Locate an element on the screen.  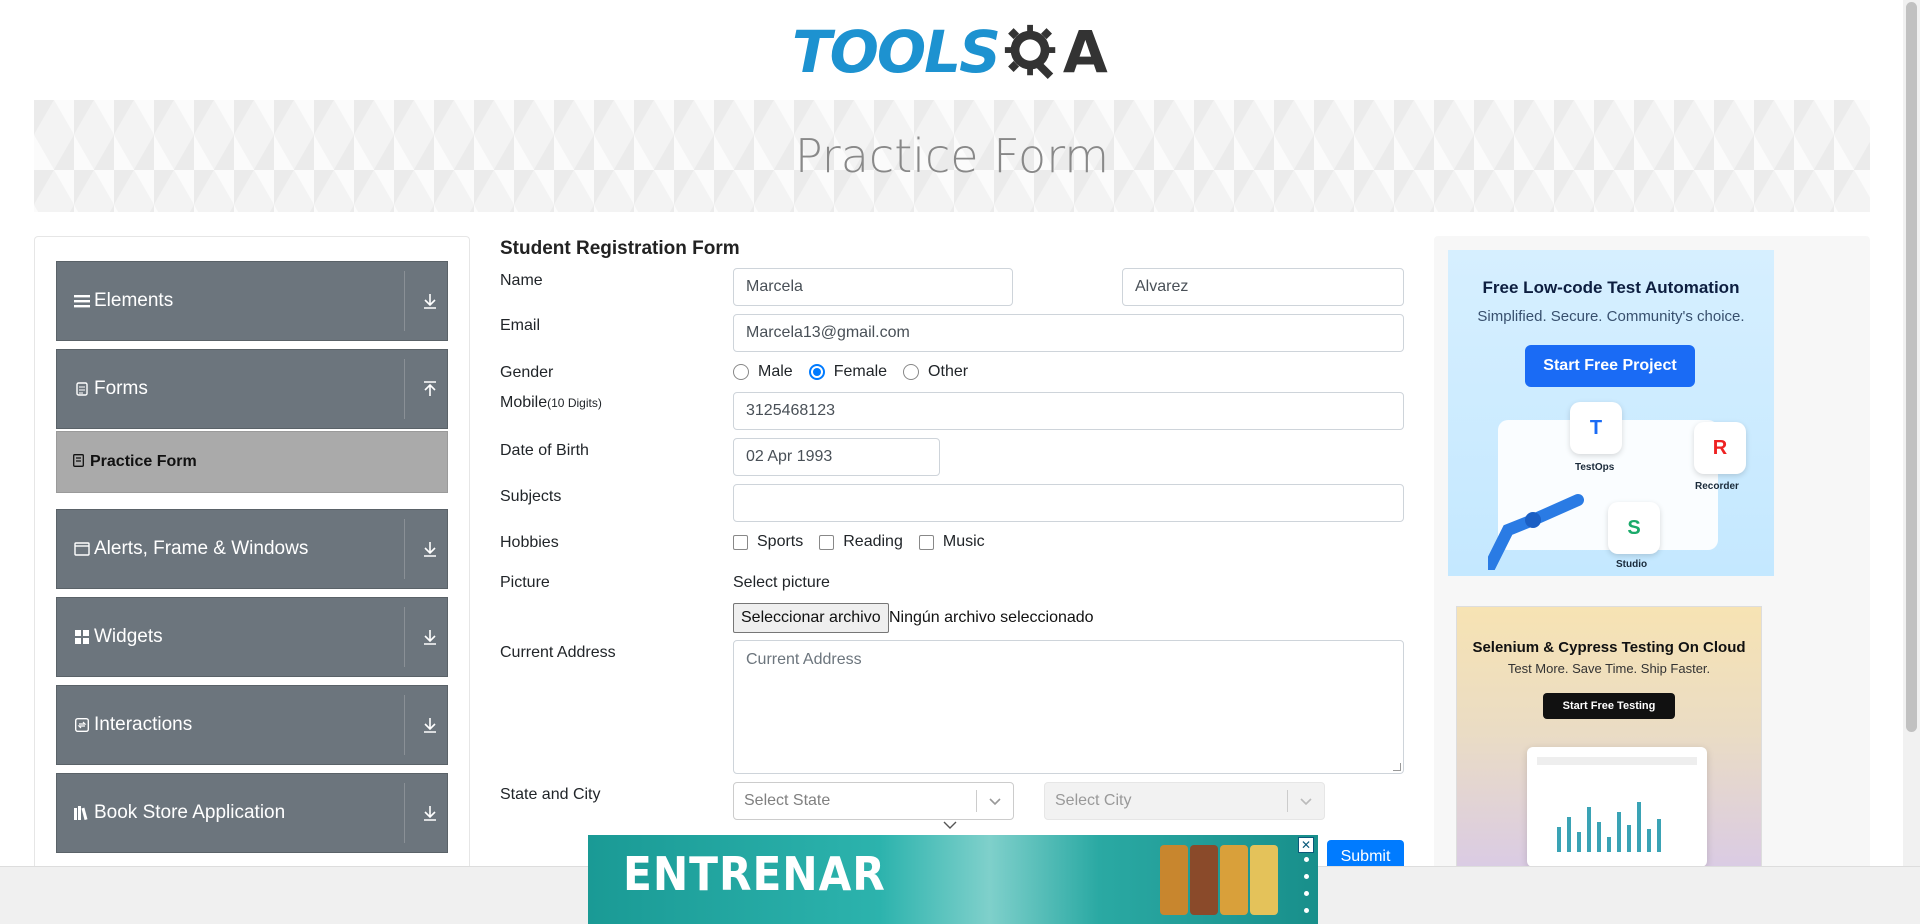
picture-label: Picture is located at coordinates (525, 582).